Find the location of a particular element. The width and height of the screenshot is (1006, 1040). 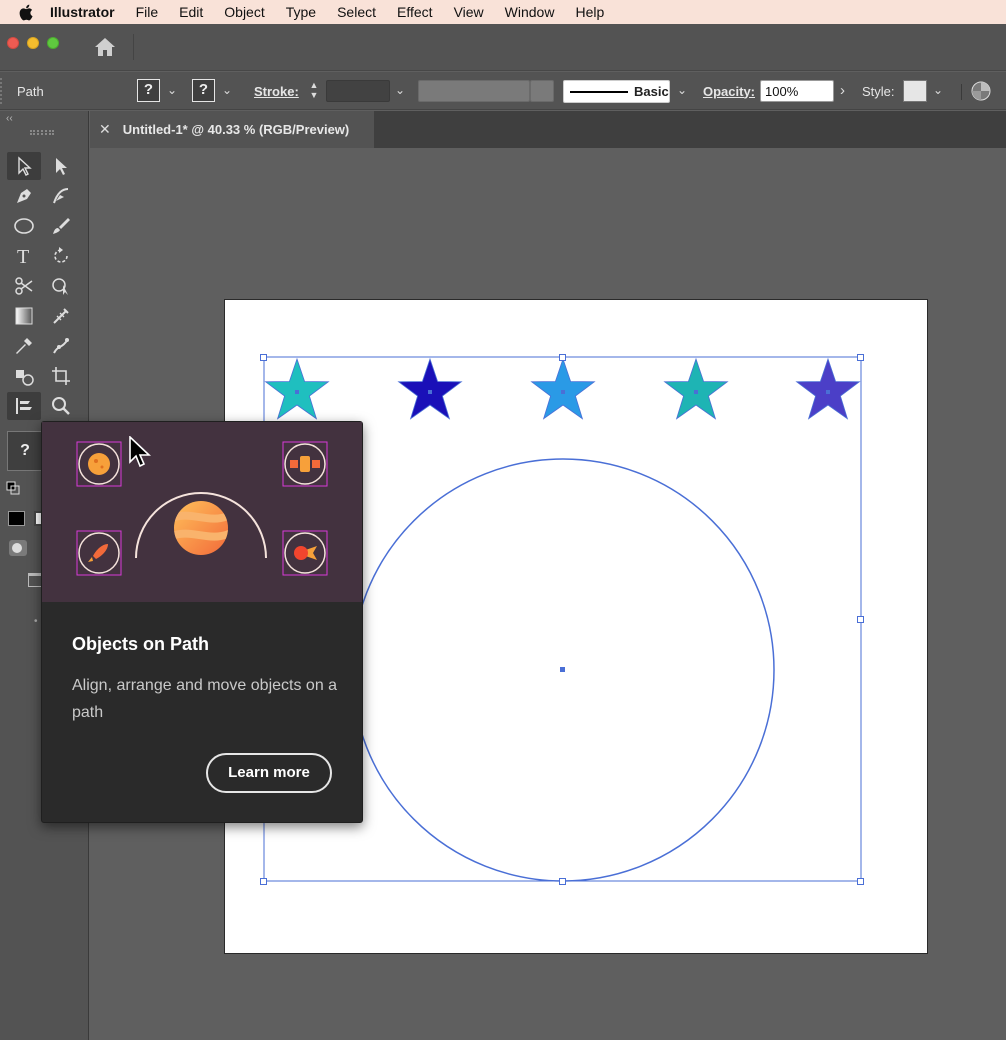

menu-edit: Edit is located at coordinates (191, 12).